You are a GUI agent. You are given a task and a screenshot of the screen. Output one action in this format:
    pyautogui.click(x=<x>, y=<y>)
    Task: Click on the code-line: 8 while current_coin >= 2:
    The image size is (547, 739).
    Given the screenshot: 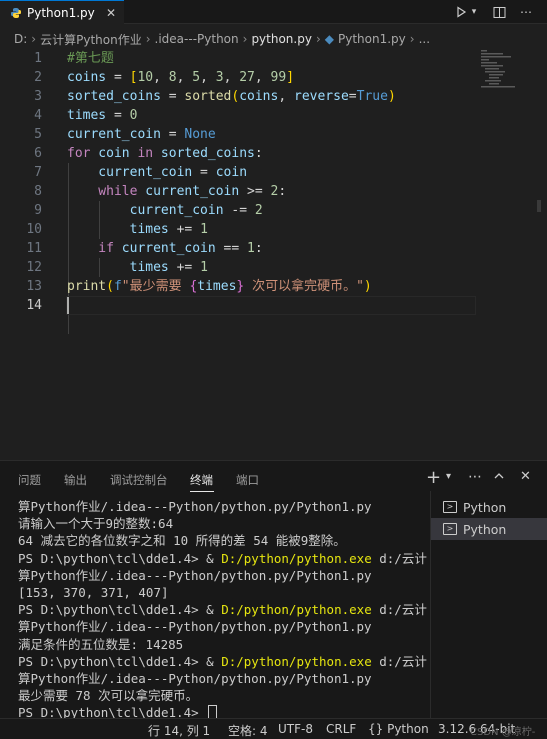 What is the action you would take?
    pyautogui.click(x=273, y=191)
    